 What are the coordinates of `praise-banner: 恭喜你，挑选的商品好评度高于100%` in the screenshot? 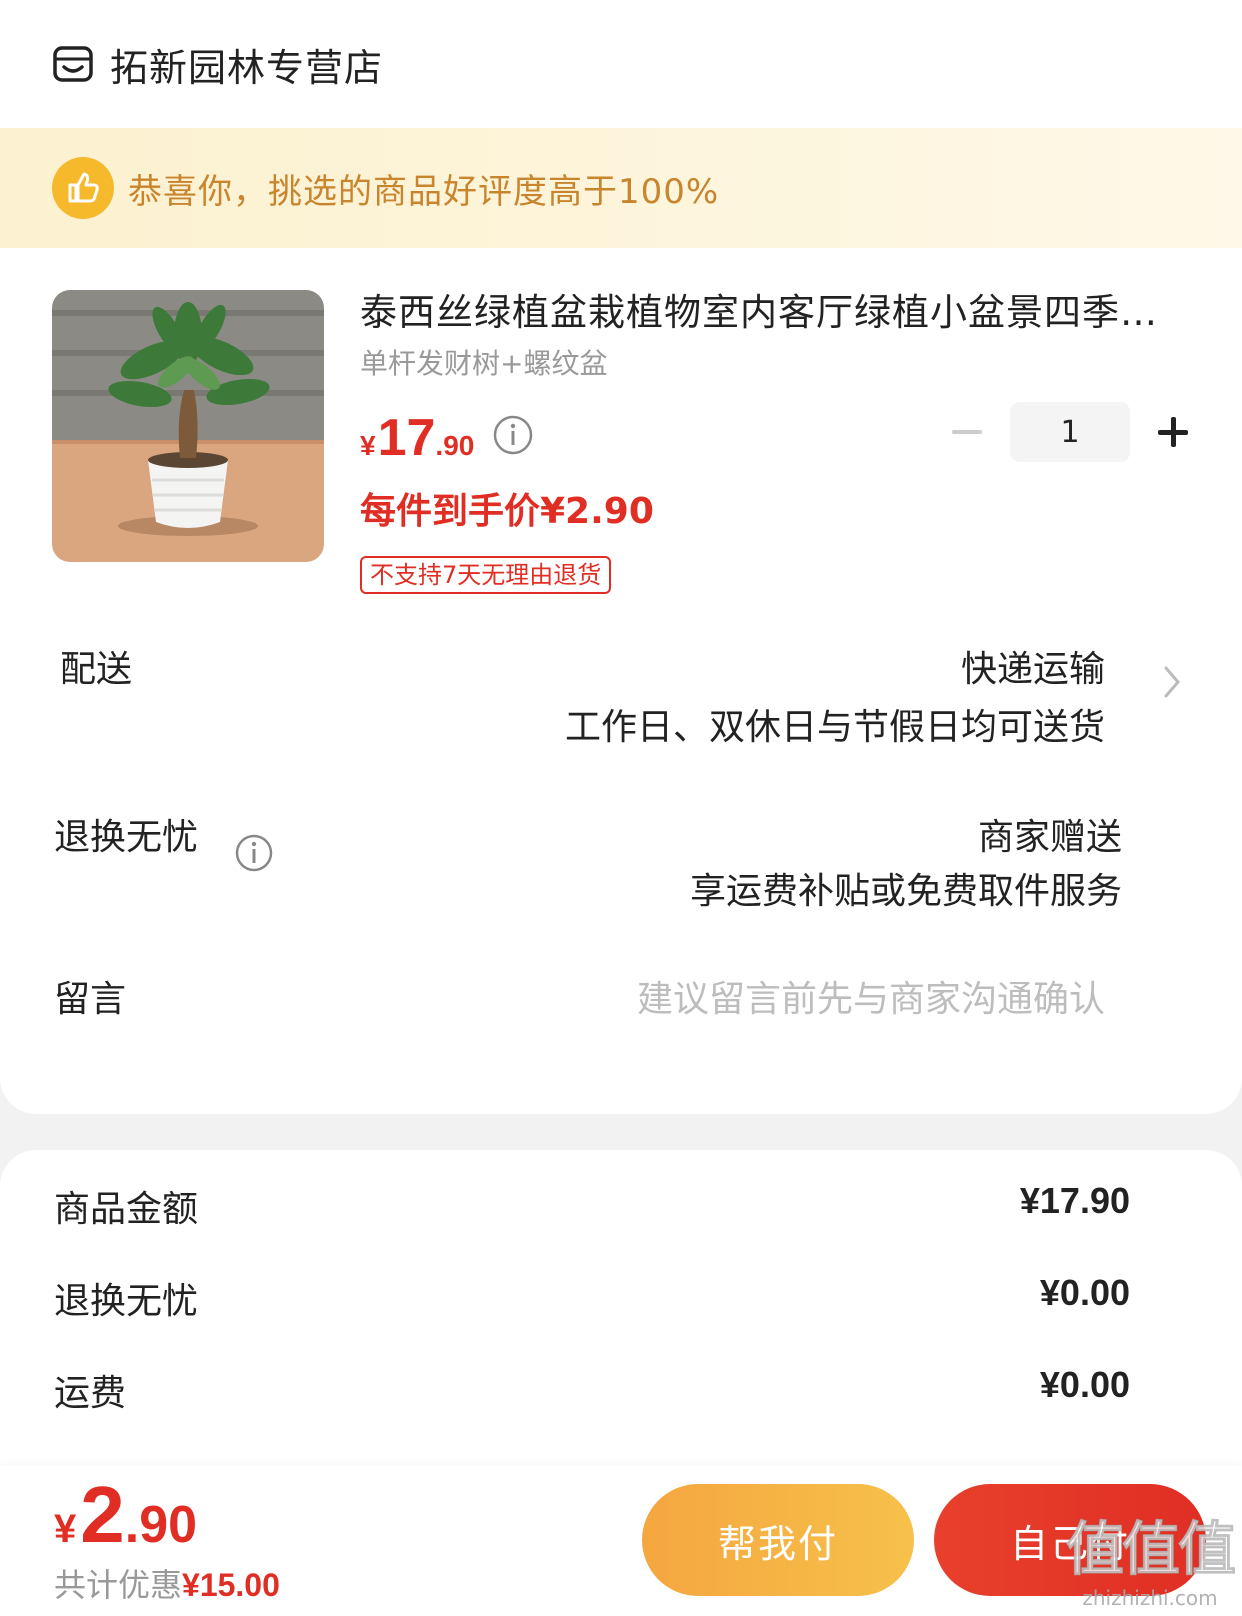 It's located at (621, 188).